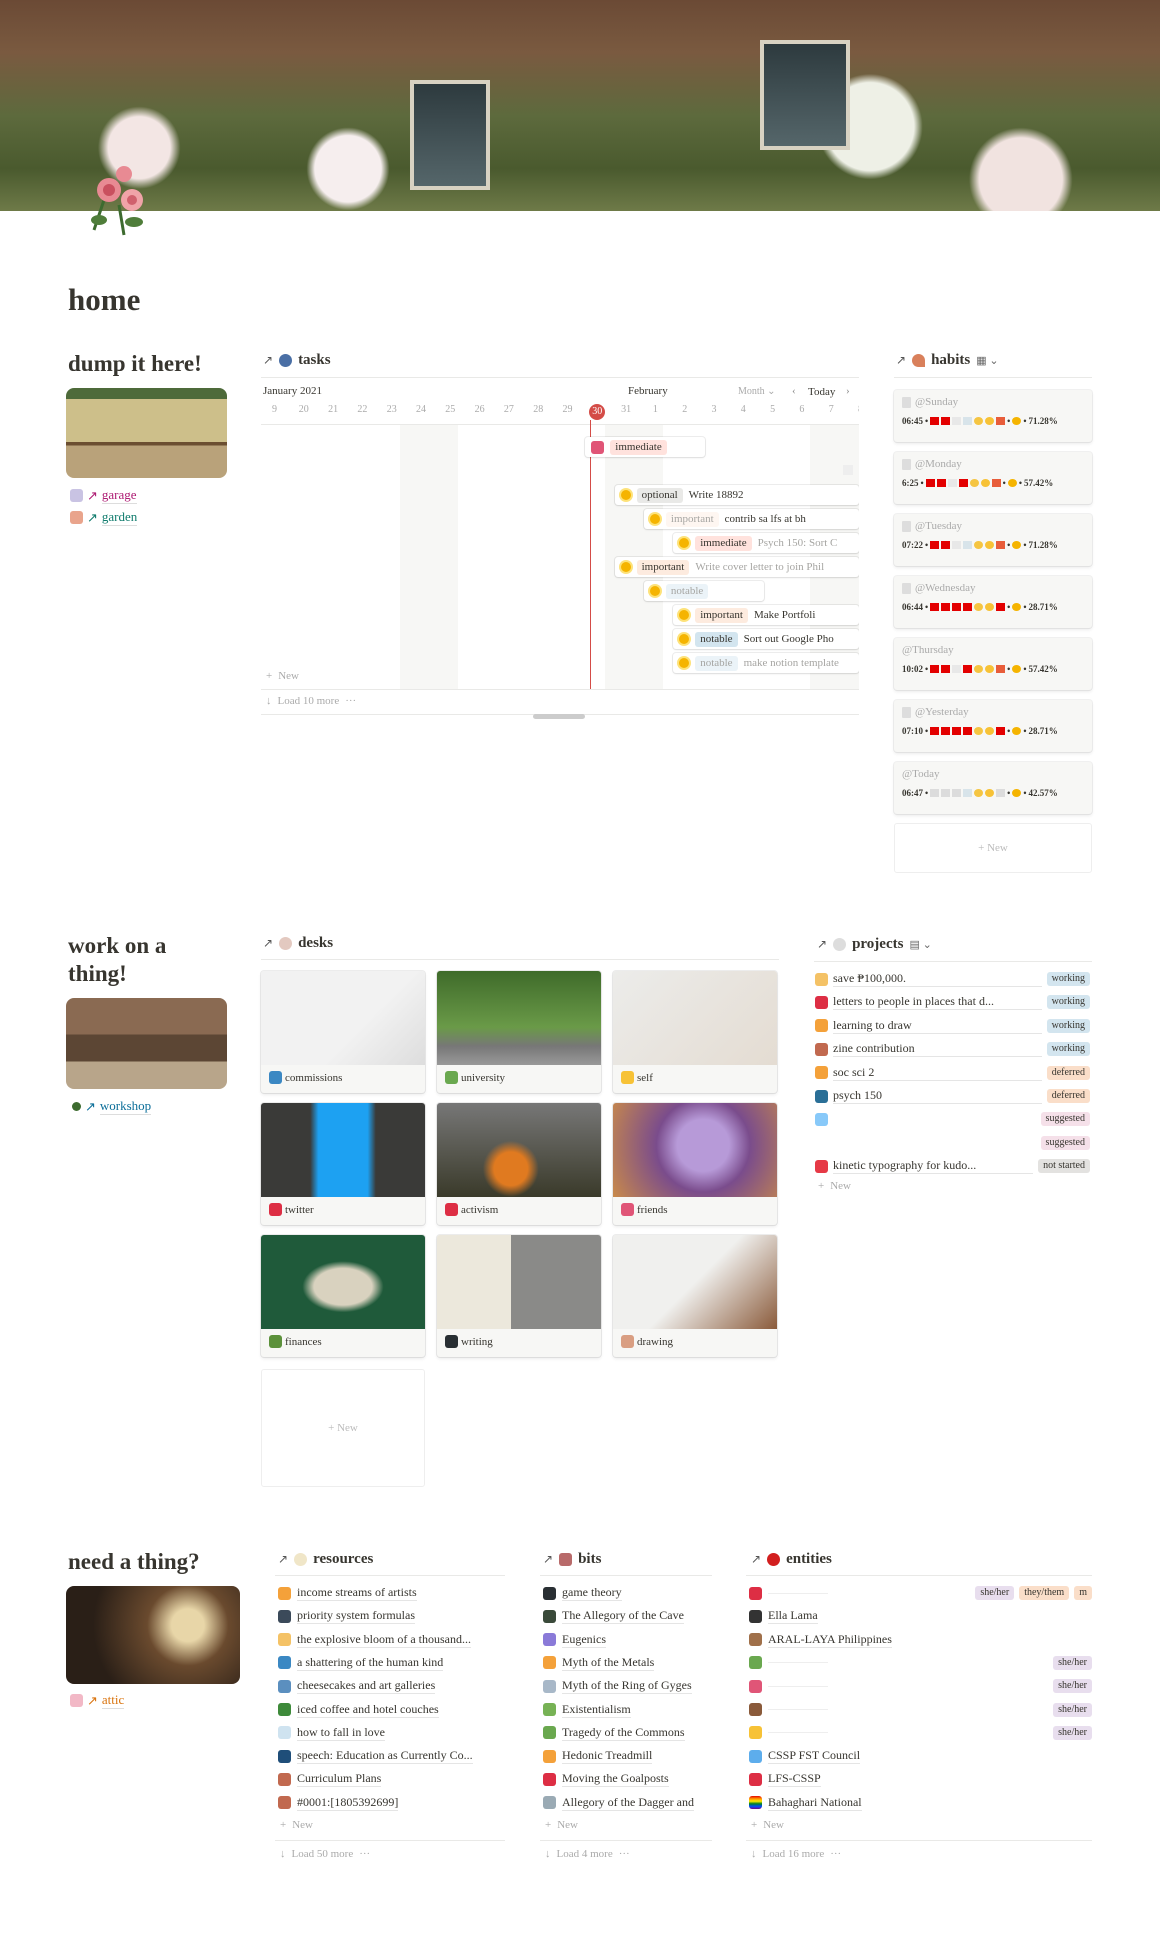 This screenshot has width=1160, height=1947. I want to click on bits-item: Tragedy of the Commons, so click(629, 1733).